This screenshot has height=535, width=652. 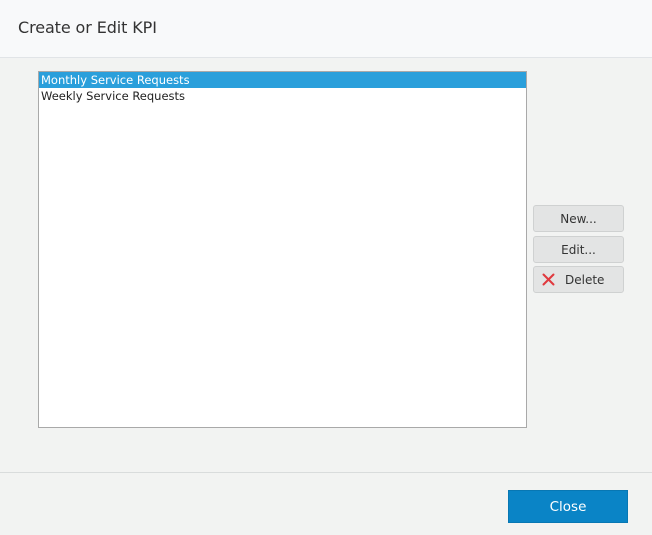 What do you see at coordinates (326, 472) in the screenshot?
I see `footer-divider` at bounding box center [326, 472].